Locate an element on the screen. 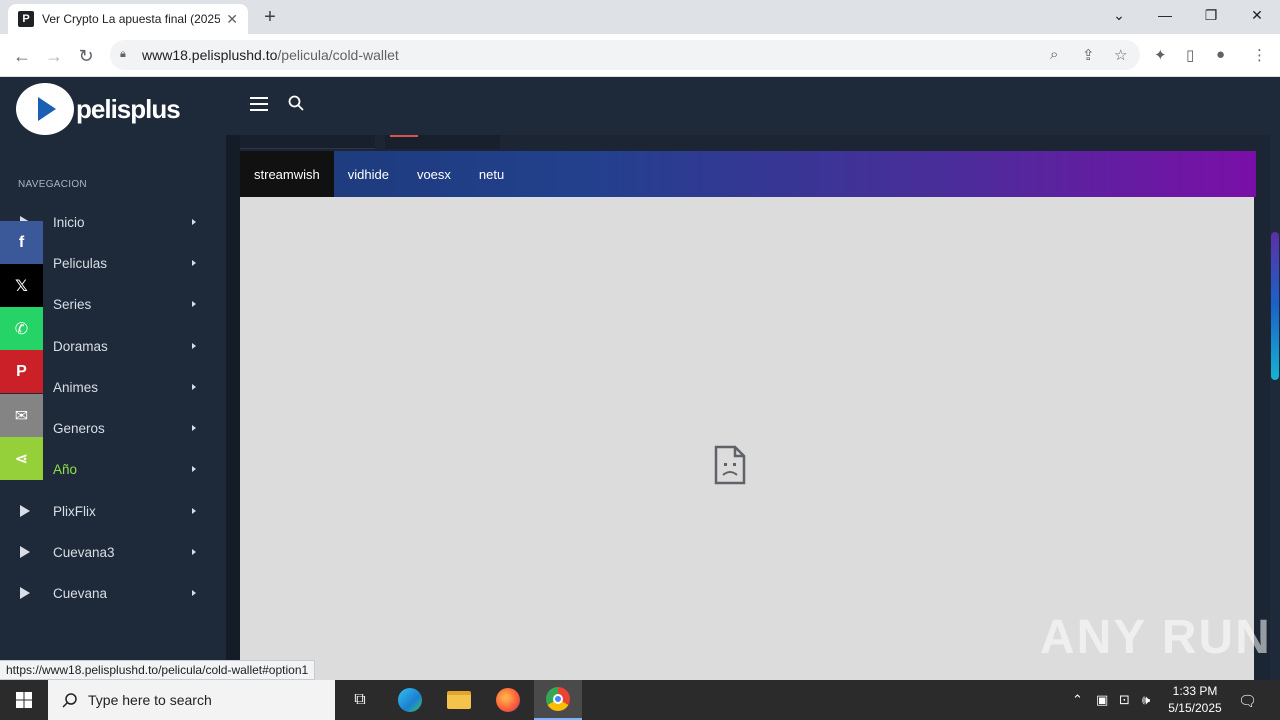 This screenshot has width=1280, height=720. show-hidden-icons-icon: ⌃ is located at coordinates (1077, 700).